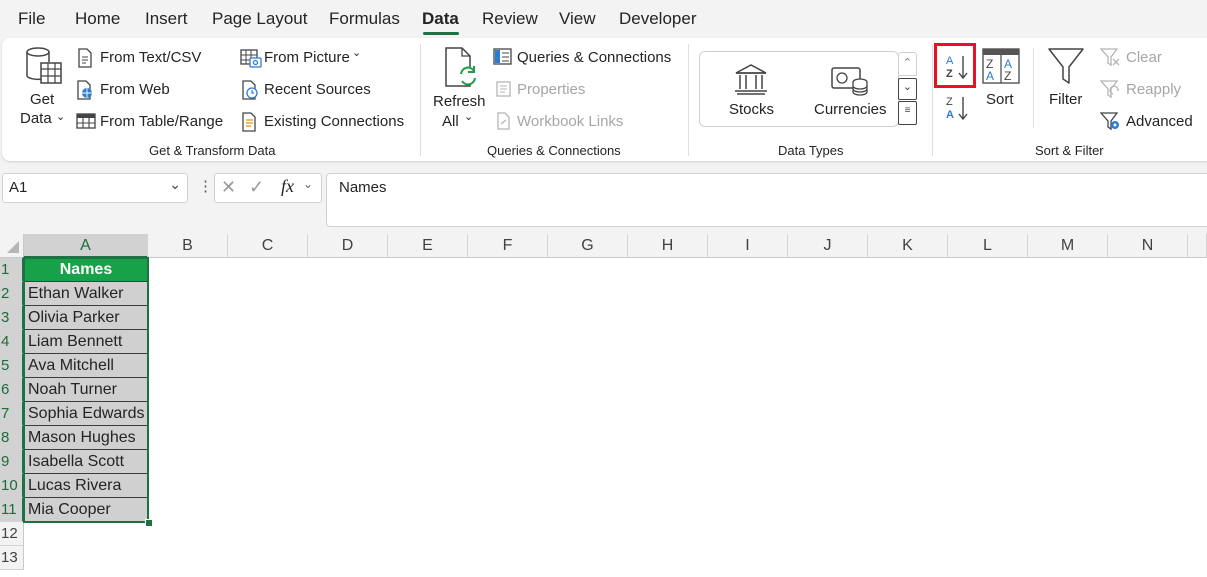 The width and height of the screenshot is (1207, 577). What do you see at coordinates (86, 294) in the screenshot?
I see `table-row: Ethan Walker` at bounding box center [86, 294].